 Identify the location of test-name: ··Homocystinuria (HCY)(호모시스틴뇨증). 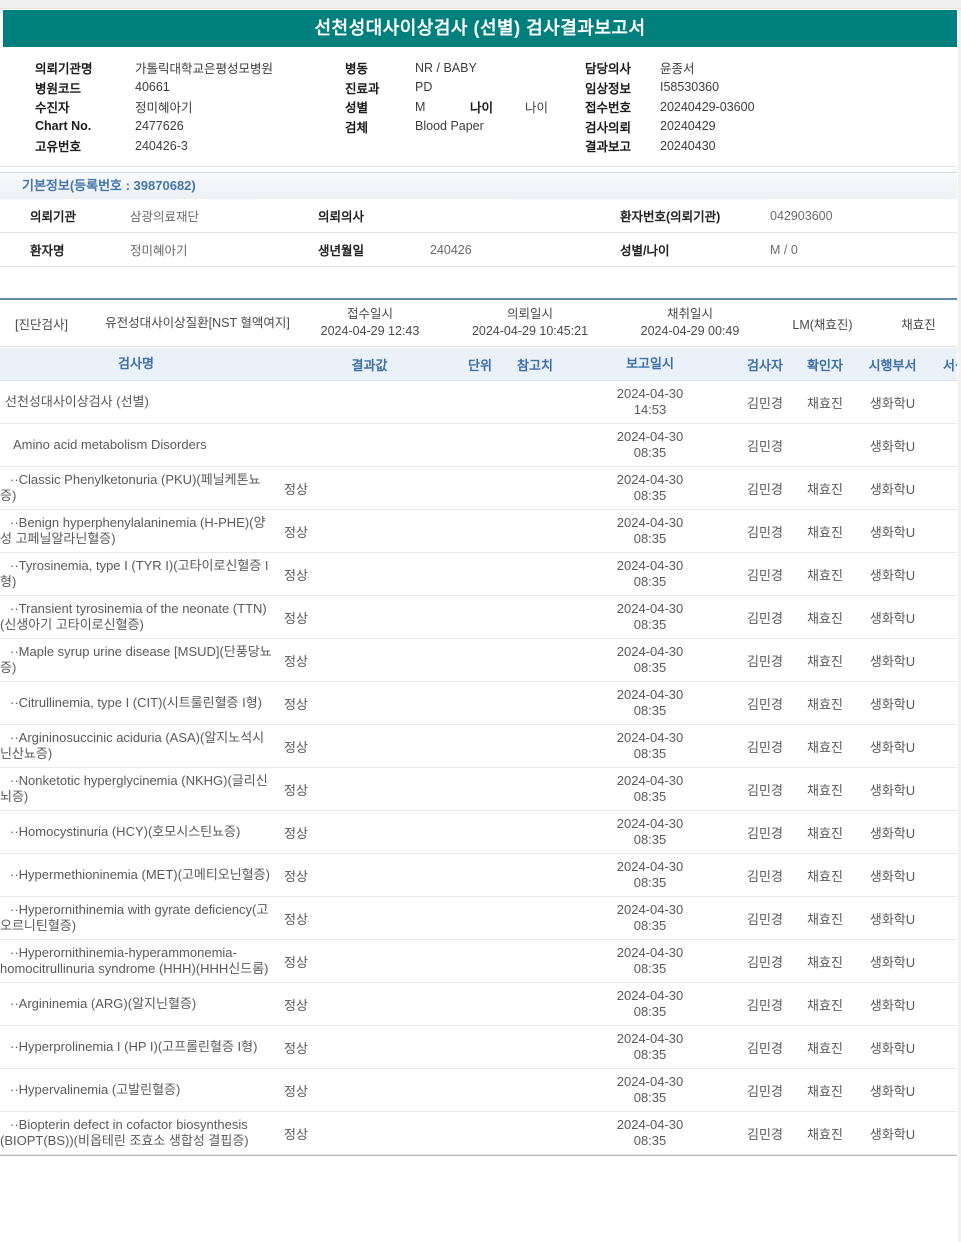
(125, 831).